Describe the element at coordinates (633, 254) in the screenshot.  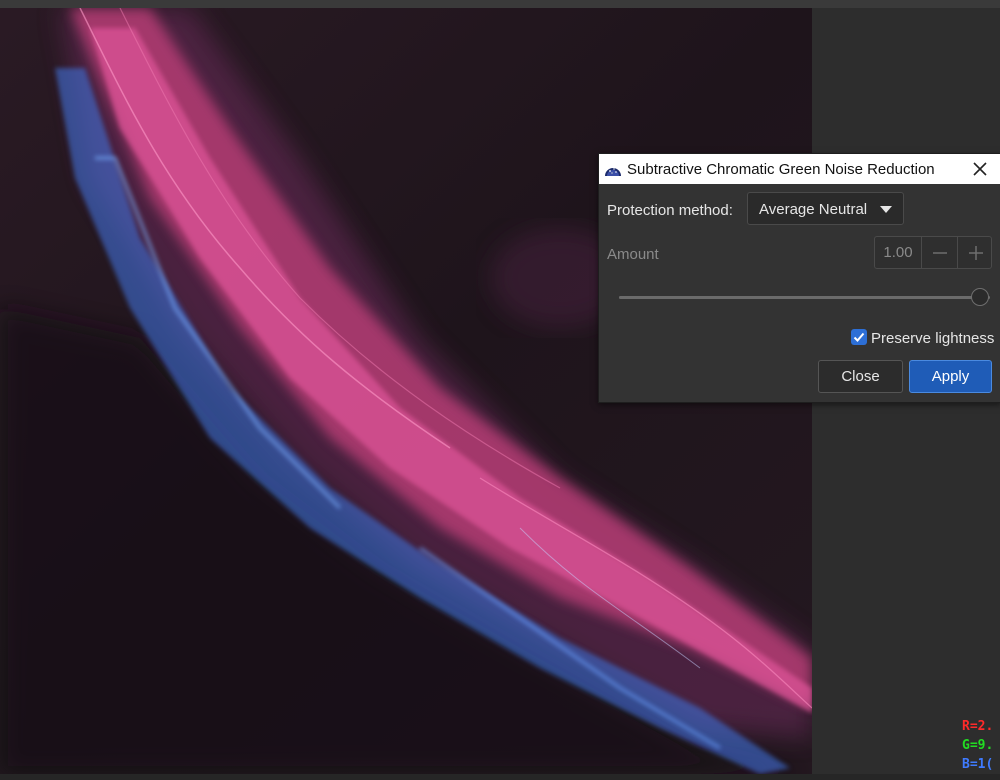
I see `amount-label: Amount` at that location.